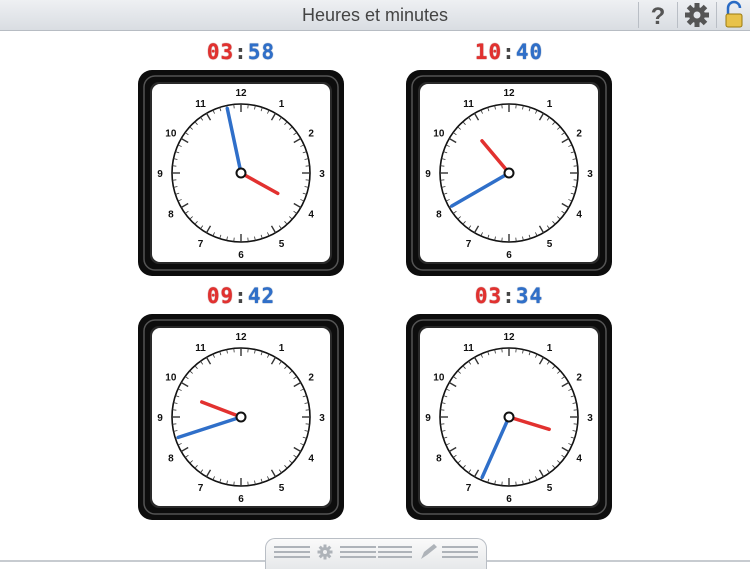 This screenshot has width=750, height=569. I want to click on bottom-toolbar, so click(376, 553).